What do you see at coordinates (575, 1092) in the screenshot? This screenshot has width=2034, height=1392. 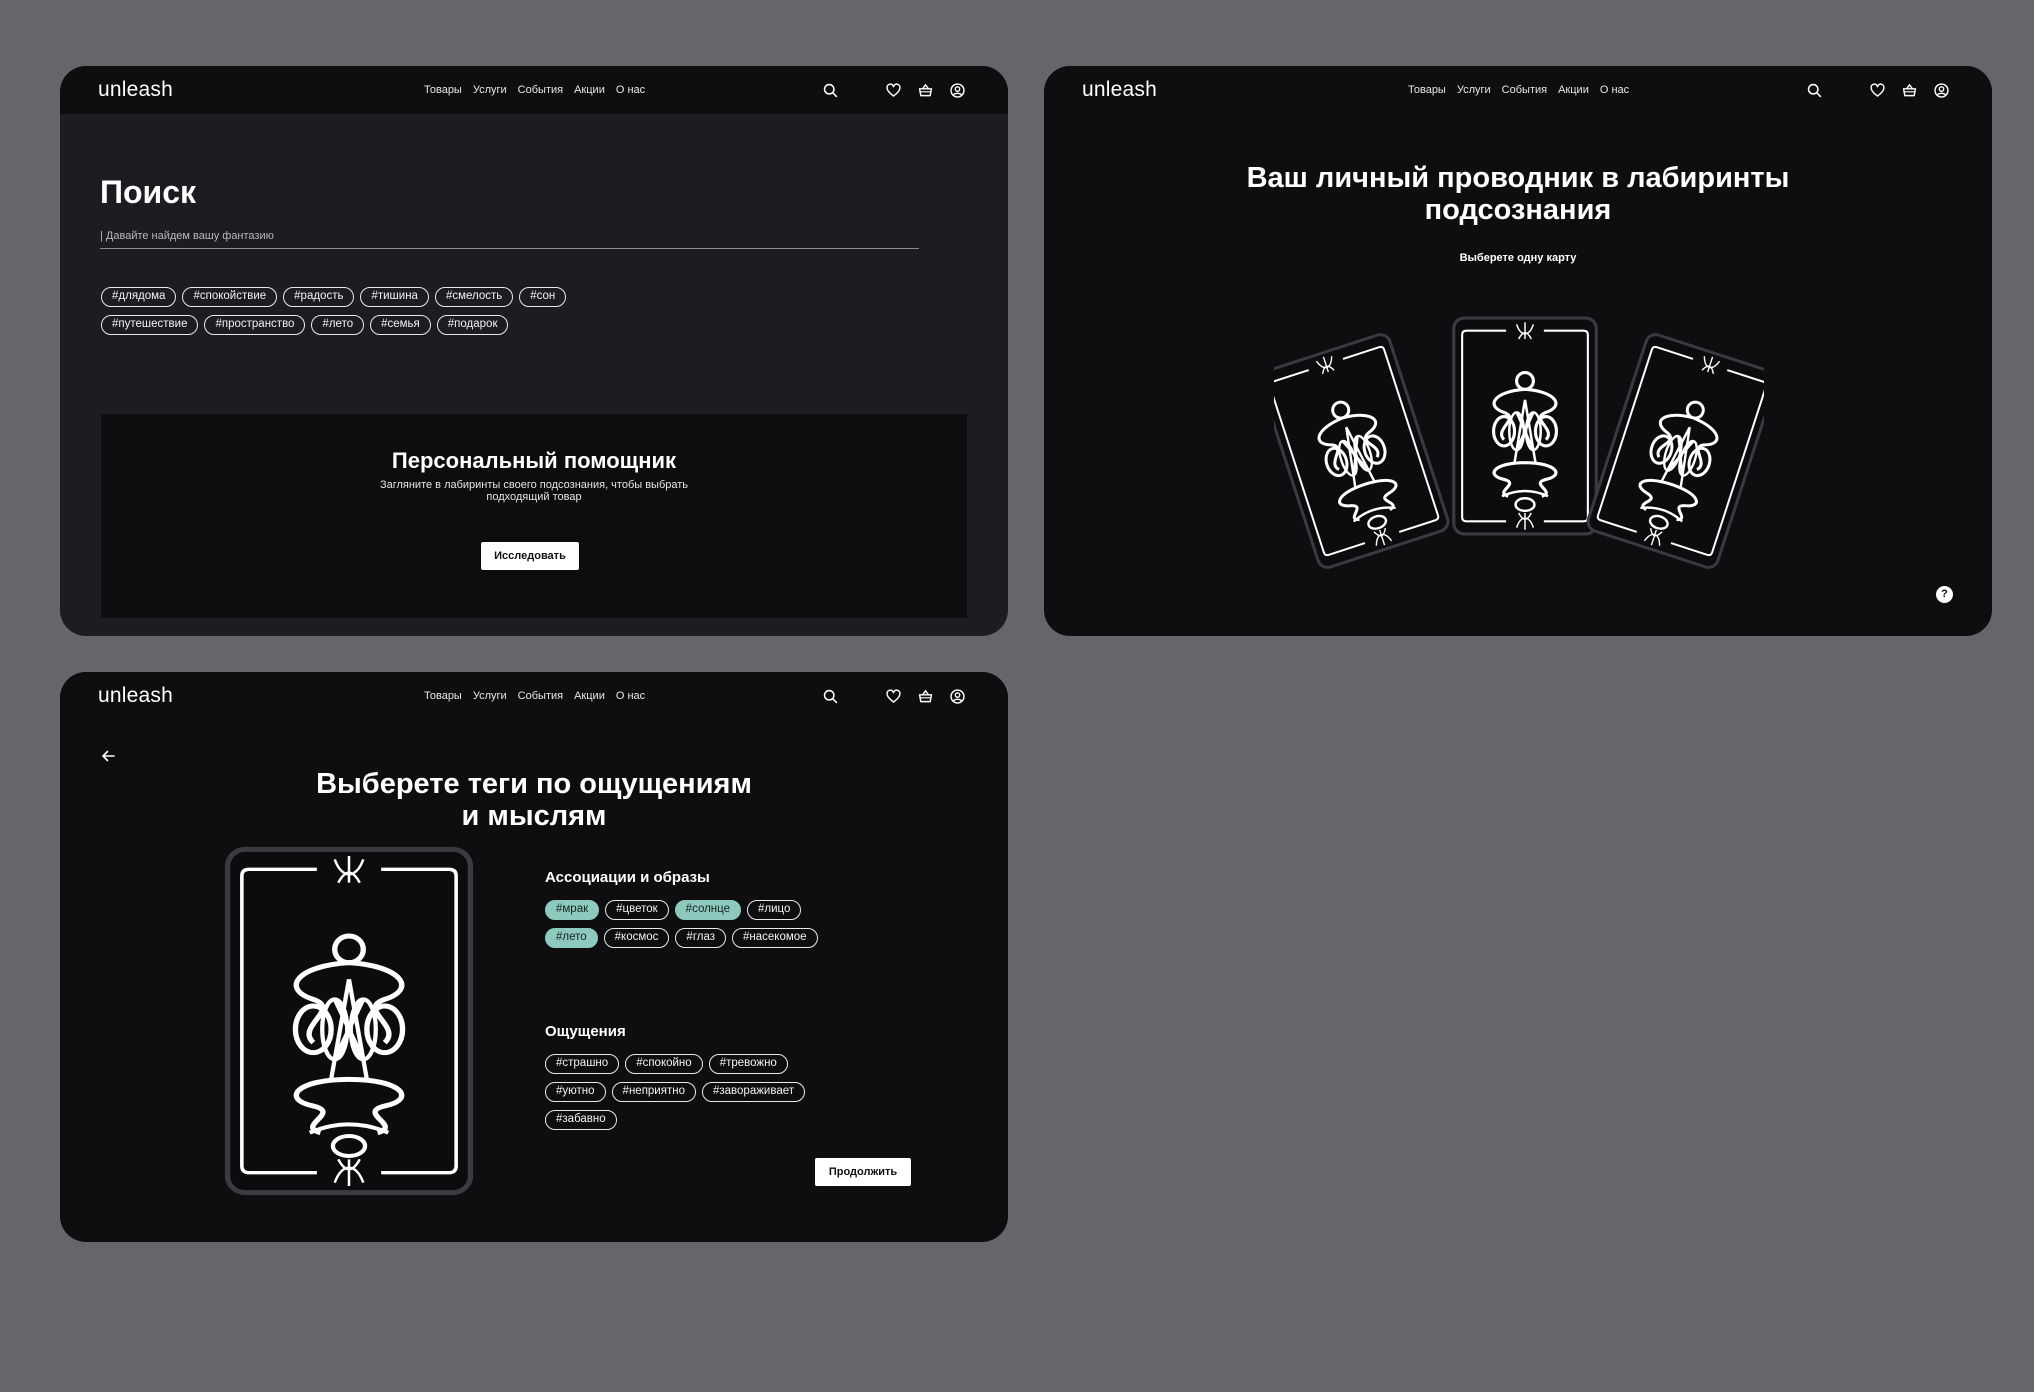 I see `tag-chip: #уютно` at bounding box center [575, 1092].